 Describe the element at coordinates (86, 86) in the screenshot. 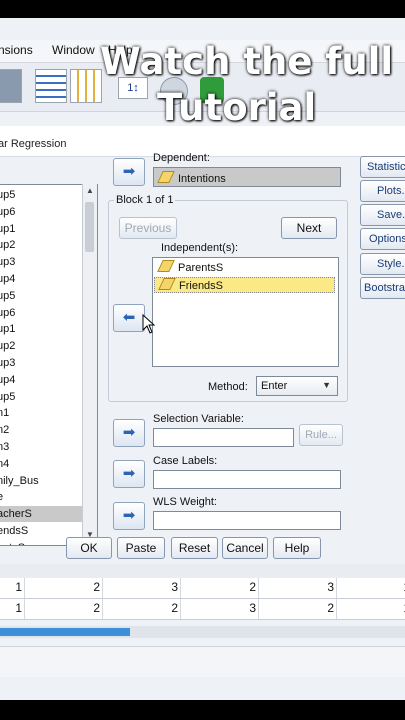

I see `toolbar-table-icon` at that location.